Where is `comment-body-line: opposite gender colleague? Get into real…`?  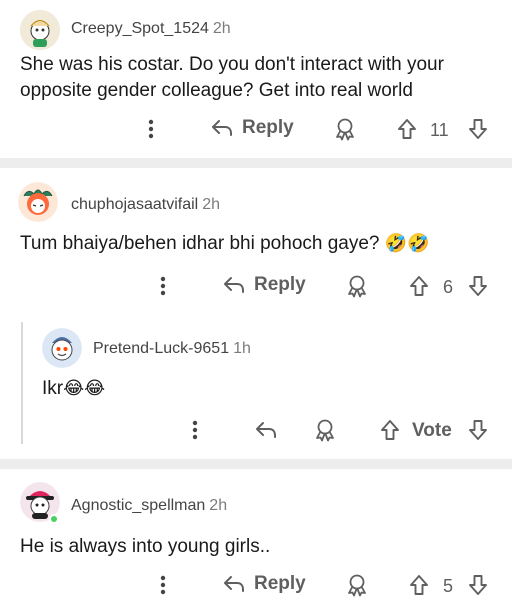
comment-body-line: opposite gender colleague? Get into real… is located at coordinates (216, 90).